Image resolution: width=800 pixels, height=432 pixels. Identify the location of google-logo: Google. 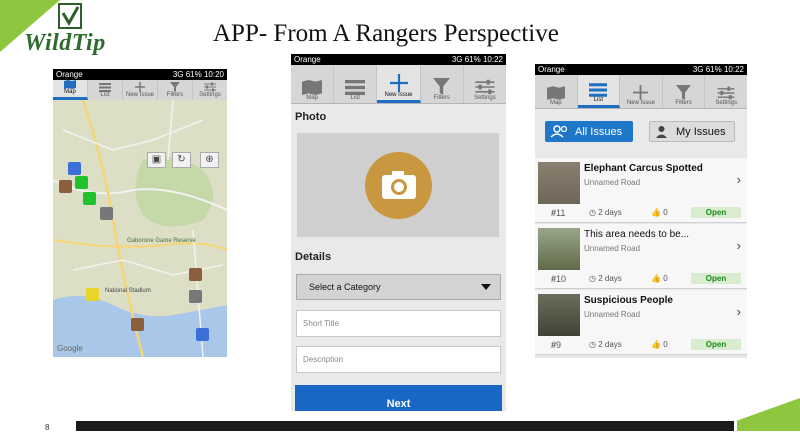
(70, 348).